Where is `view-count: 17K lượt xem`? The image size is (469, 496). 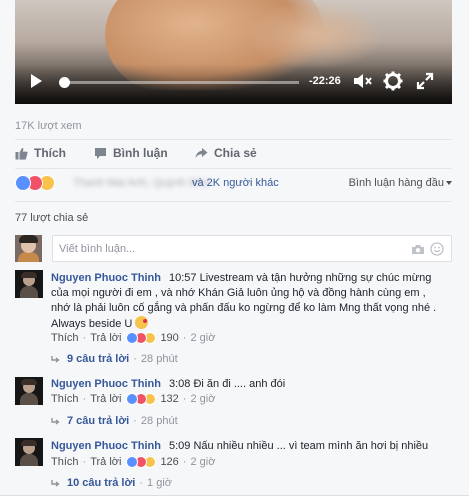
view-count: 17K lượt xem is located at coordinates (48, 126).